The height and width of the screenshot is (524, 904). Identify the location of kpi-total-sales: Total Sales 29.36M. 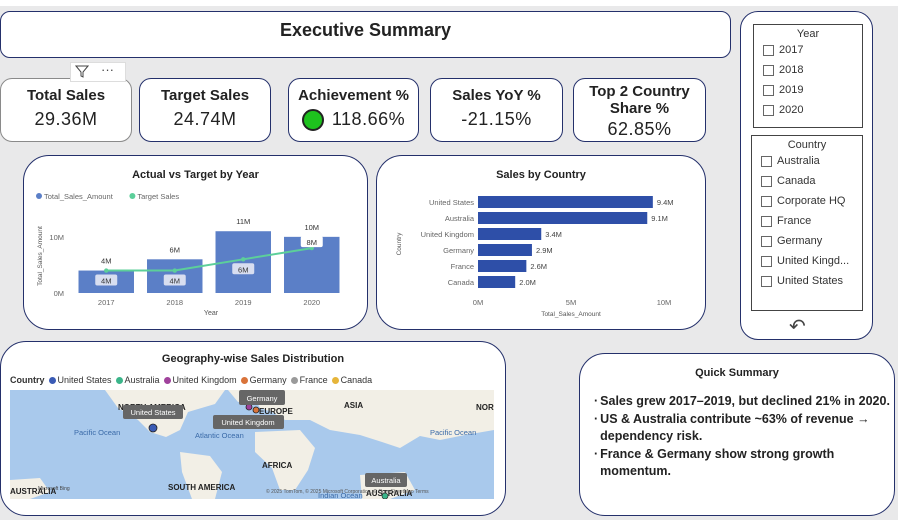
(66, 110).